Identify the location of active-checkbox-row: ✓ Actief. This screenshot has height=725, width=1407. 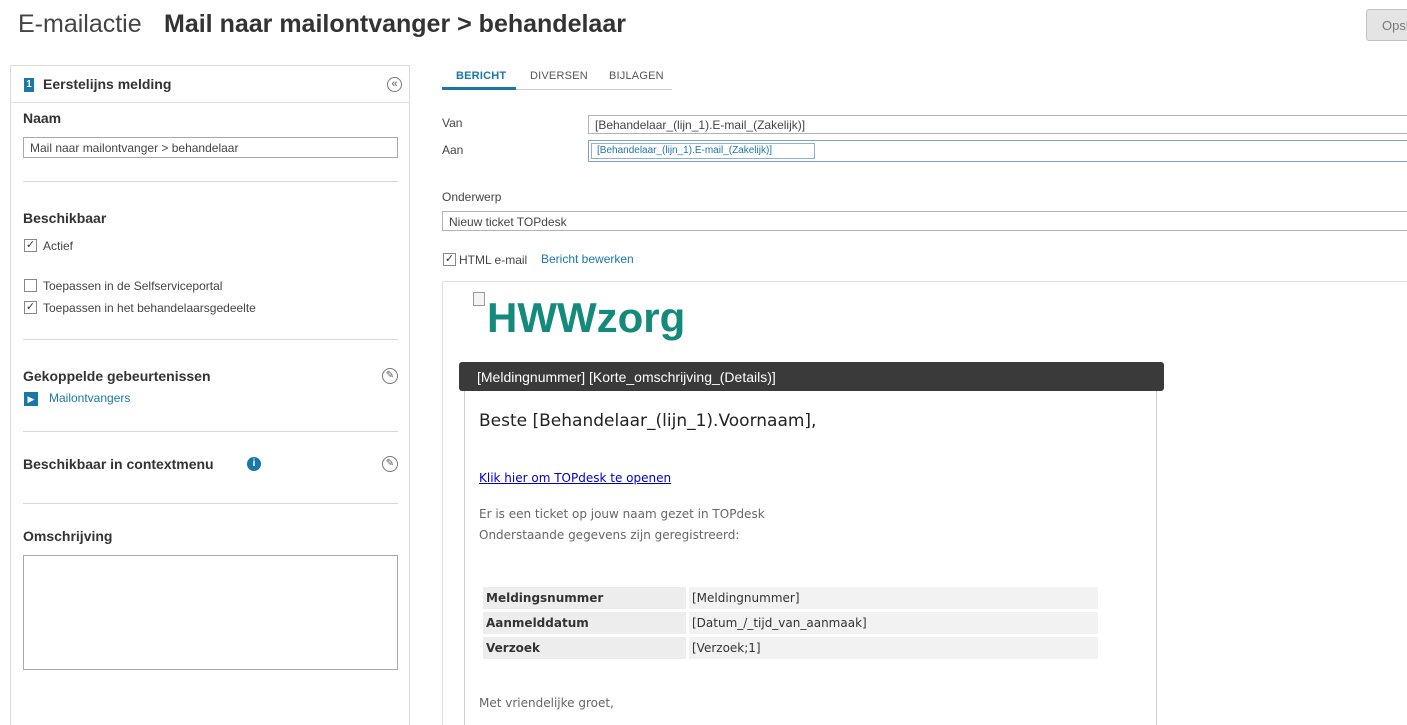
(48, 246).